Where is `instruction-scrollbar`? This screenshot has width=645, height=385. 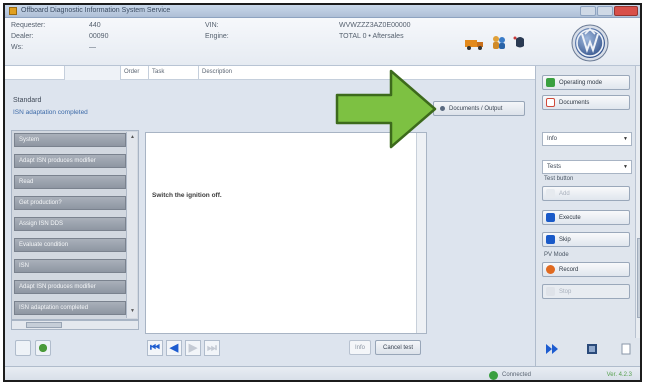
instruction-scrollbar is located at coordinates (421, 233).